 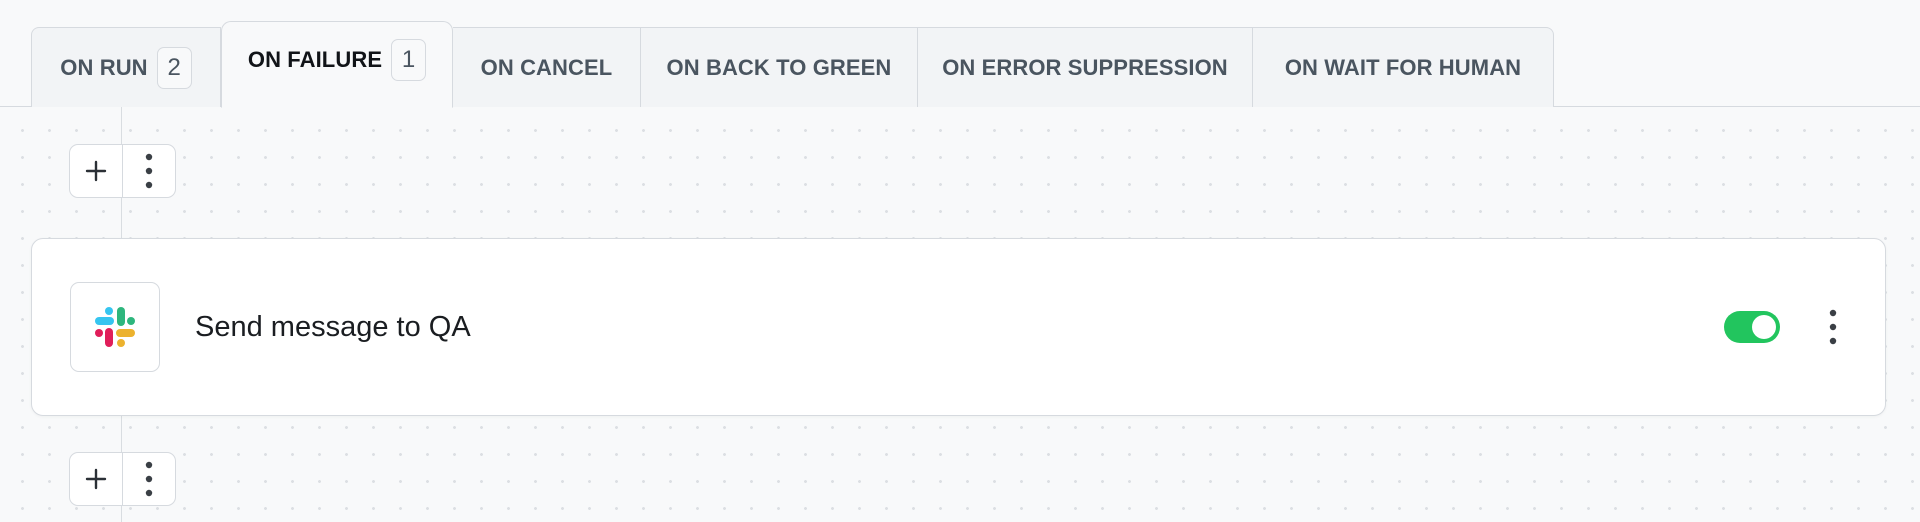 I want to click on tab-on-wait-for-human: ON WAIT FOR HUMAN, so click(x=1403, y=67).